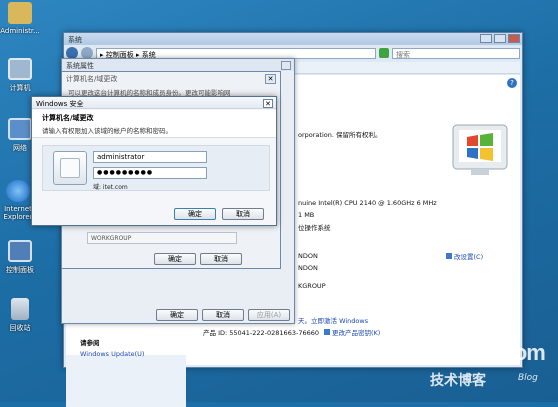 The height and width of the screenshot is (407, 558). I want to click on windows-logo-icon, so click(480, 150).